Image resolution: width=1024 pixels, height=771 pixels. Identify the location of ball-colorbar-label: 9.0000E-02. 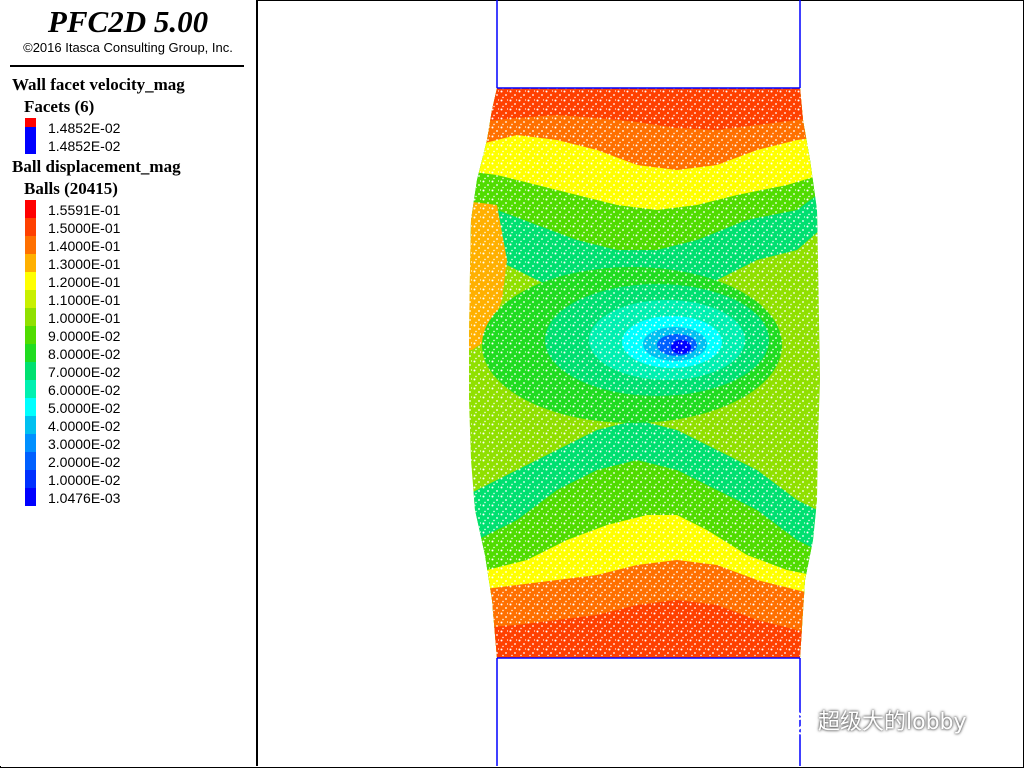
(84, 336).